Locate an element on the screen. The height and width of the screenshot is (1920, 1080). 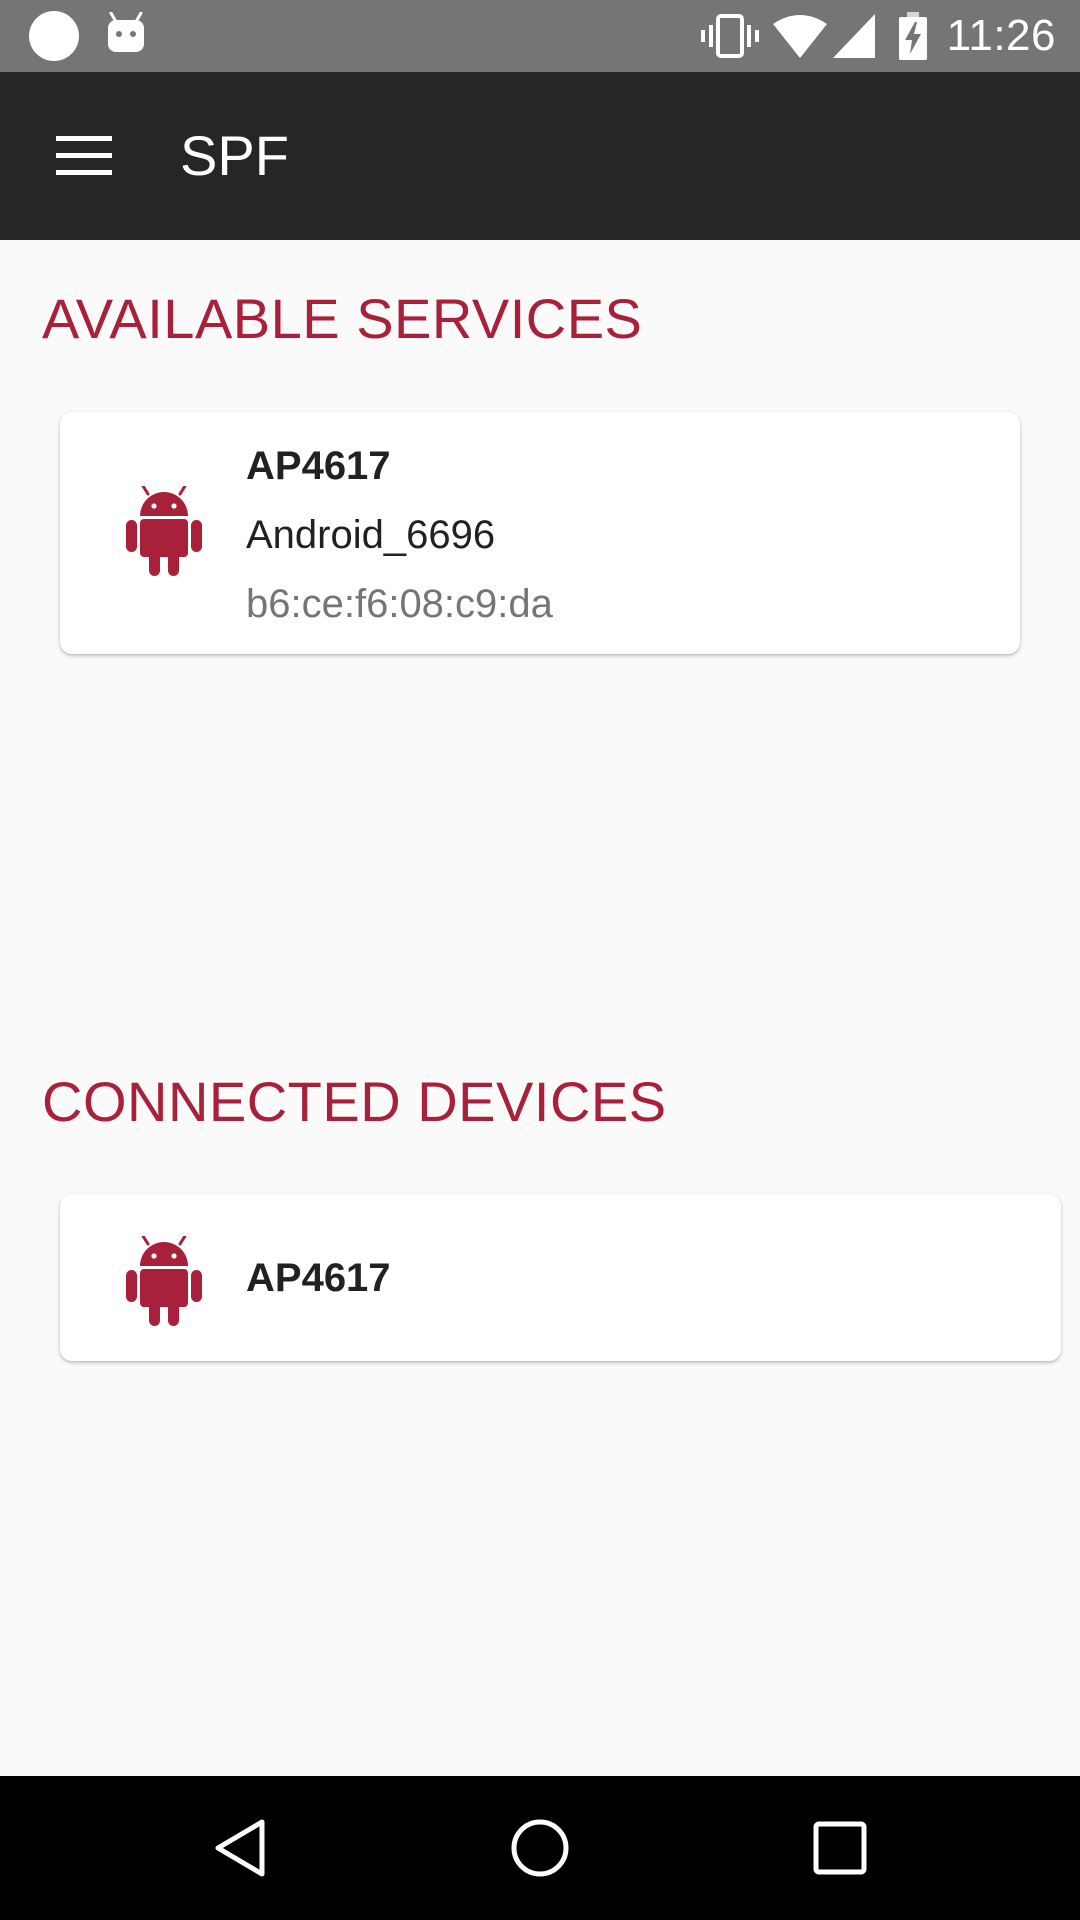
service-details: AP4617 Android_6696 b6:ce:f6:08:c9:da is located at coordinates (399, 535).